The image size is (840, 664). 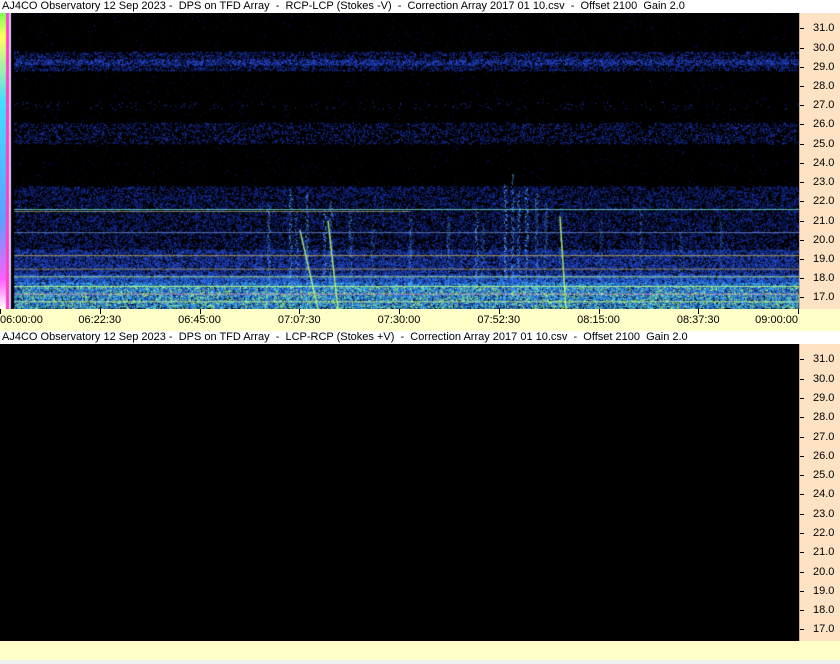 I want to click on time-tick-label: 09:00:00, so click(x=776, y=320).